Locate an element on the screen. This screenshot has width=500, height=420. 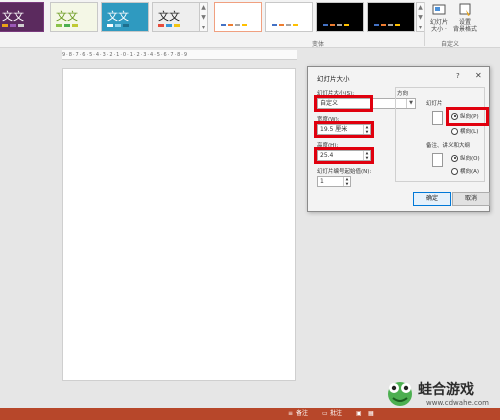
dialog-title: 幻灯片大小 is located at coordinates (333, 79).